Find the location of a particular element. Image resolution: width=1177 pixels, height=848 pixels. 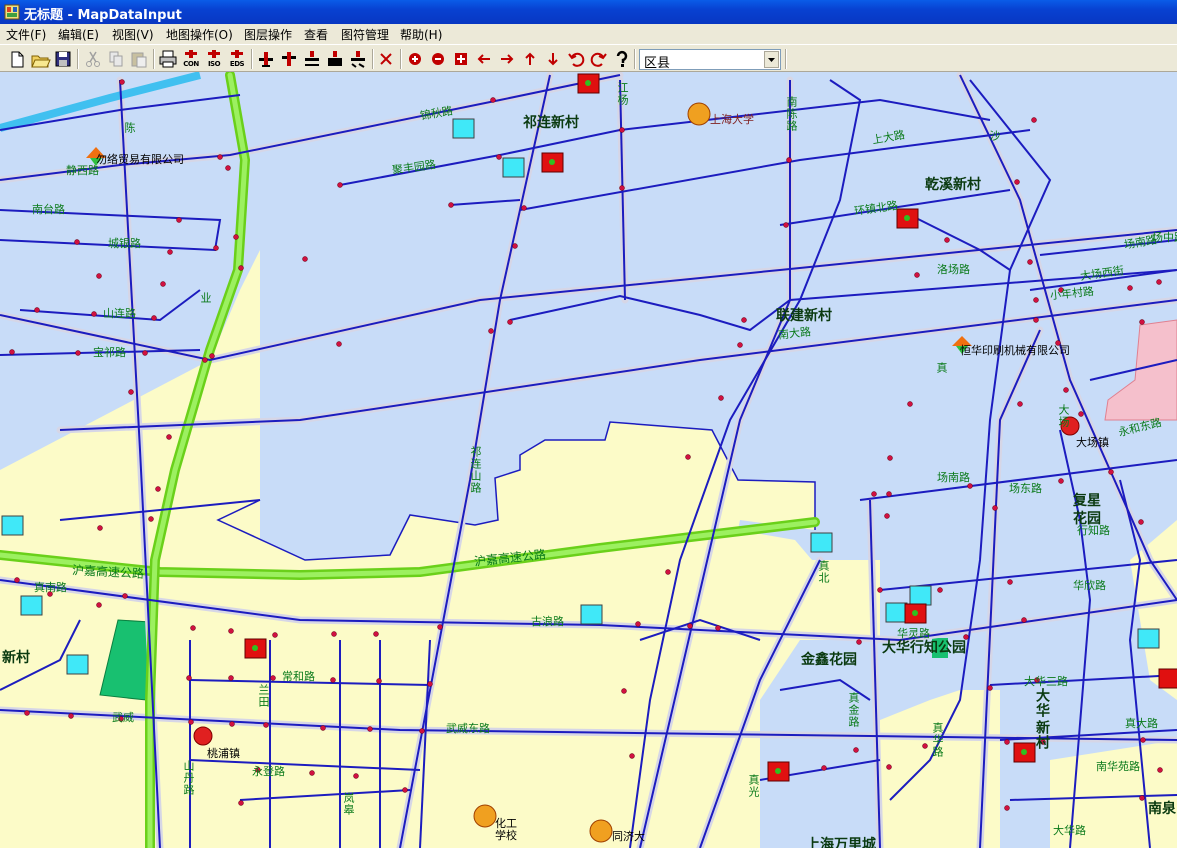

poi-label: 恒华印刷机械有限公司 is located at coordinates (1015, 350).